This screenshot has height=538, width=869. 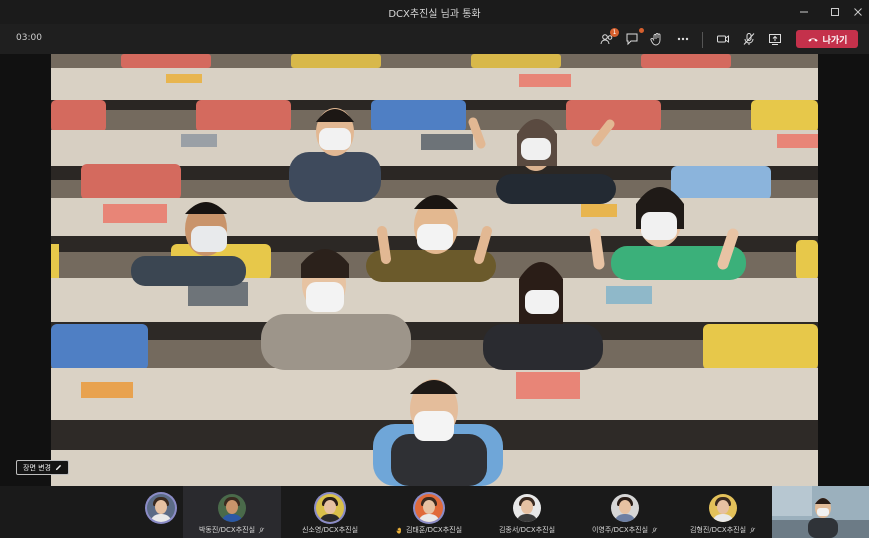 I want to click on self-view-video, so click(x=820, y=512).